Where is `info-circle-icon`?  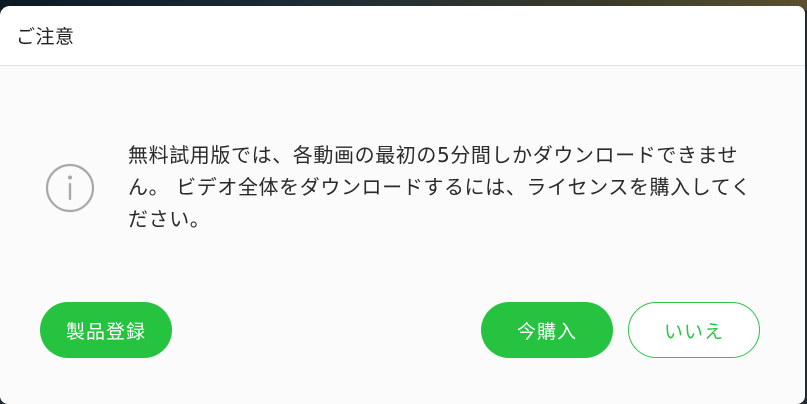 info-circle-icon is located at coordinates (70, 188).